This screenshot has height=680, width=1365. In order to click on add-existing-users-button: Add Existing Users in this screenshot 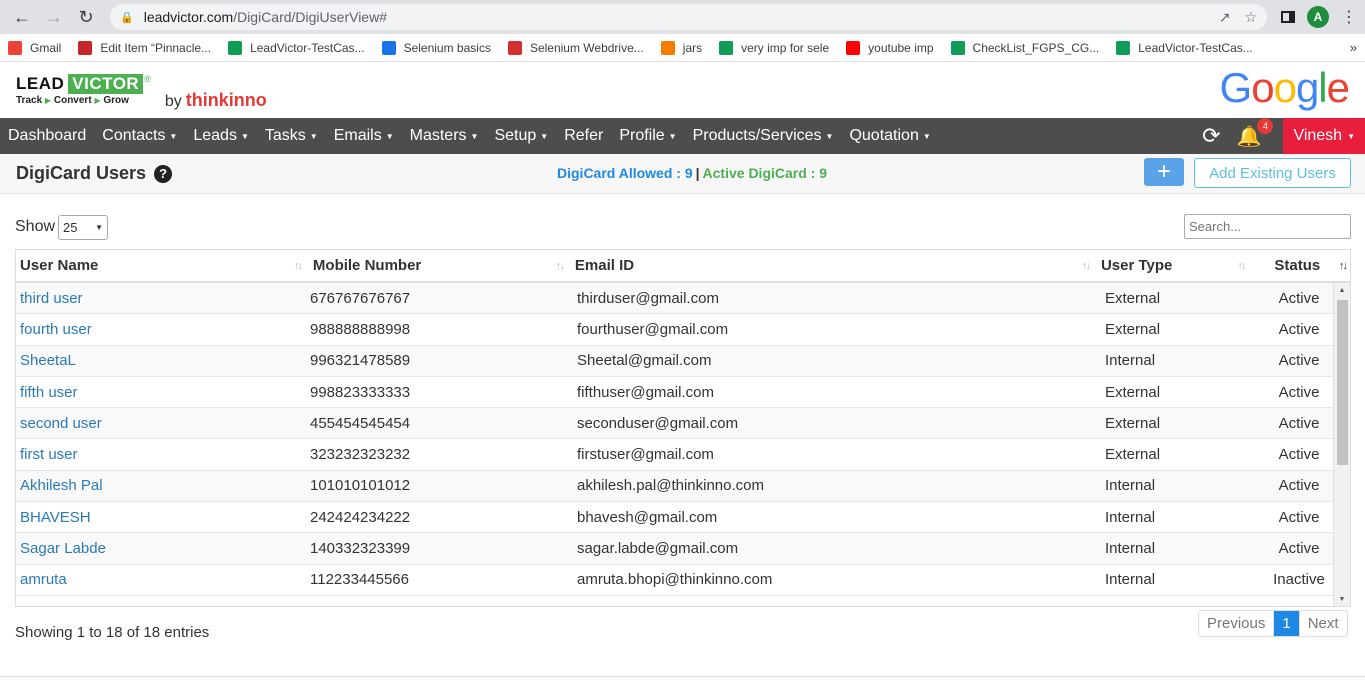, I will do `click(1272, 173)`.